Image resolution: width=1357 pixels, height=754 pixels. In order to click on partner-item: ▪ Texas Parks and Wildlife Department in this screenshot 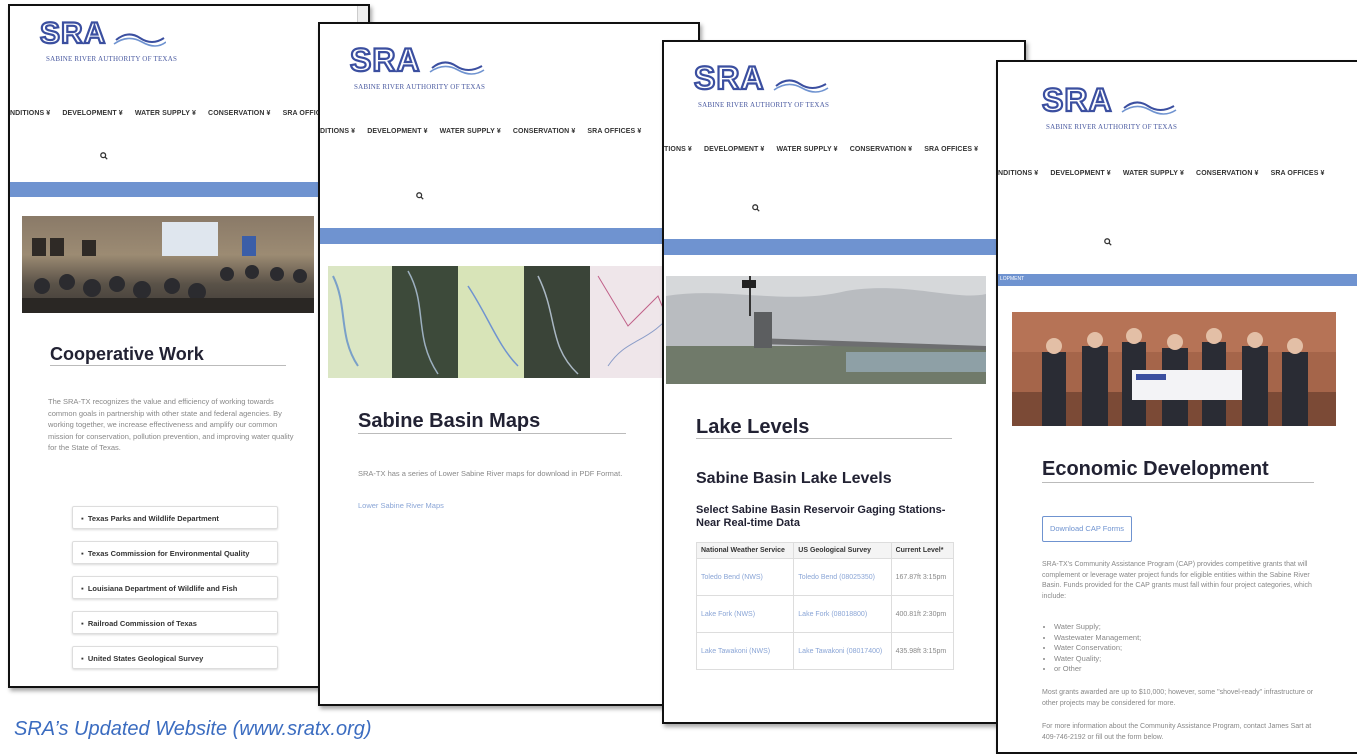, I will do `click(175, 517)`.